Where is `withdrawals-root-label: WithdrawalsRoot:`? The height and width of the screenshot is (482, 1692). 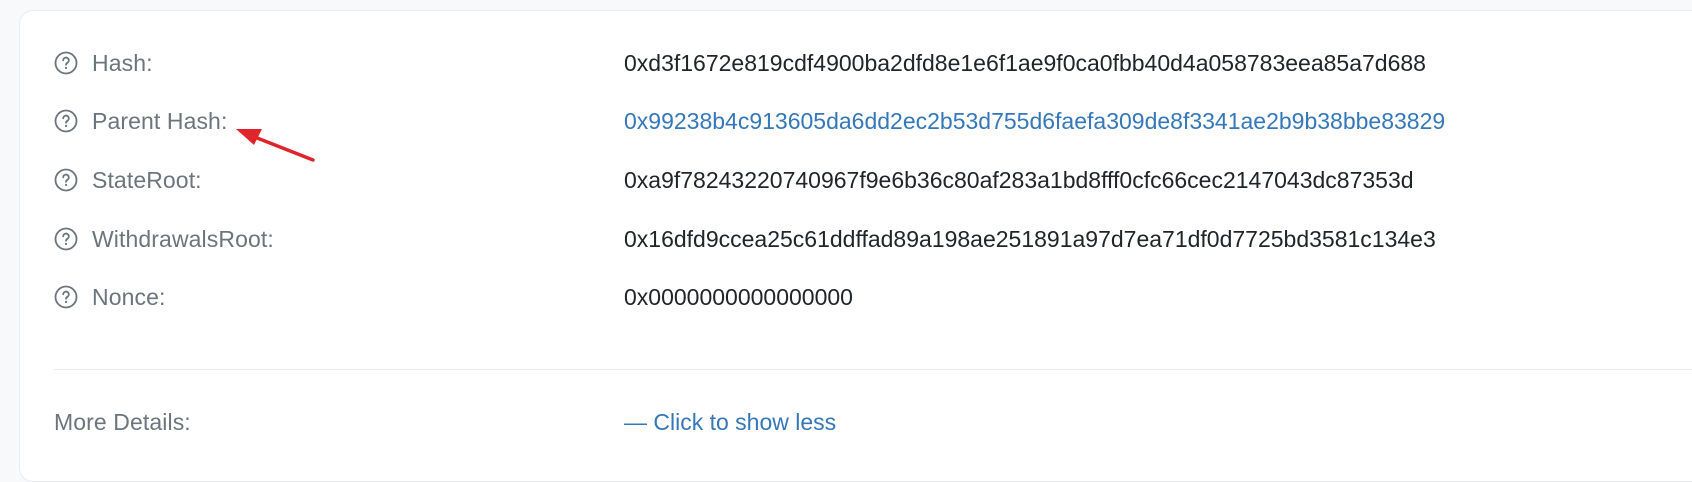 withdrawals-root-label: WithdrawalsRoot: is located at coordinates (183, 238).